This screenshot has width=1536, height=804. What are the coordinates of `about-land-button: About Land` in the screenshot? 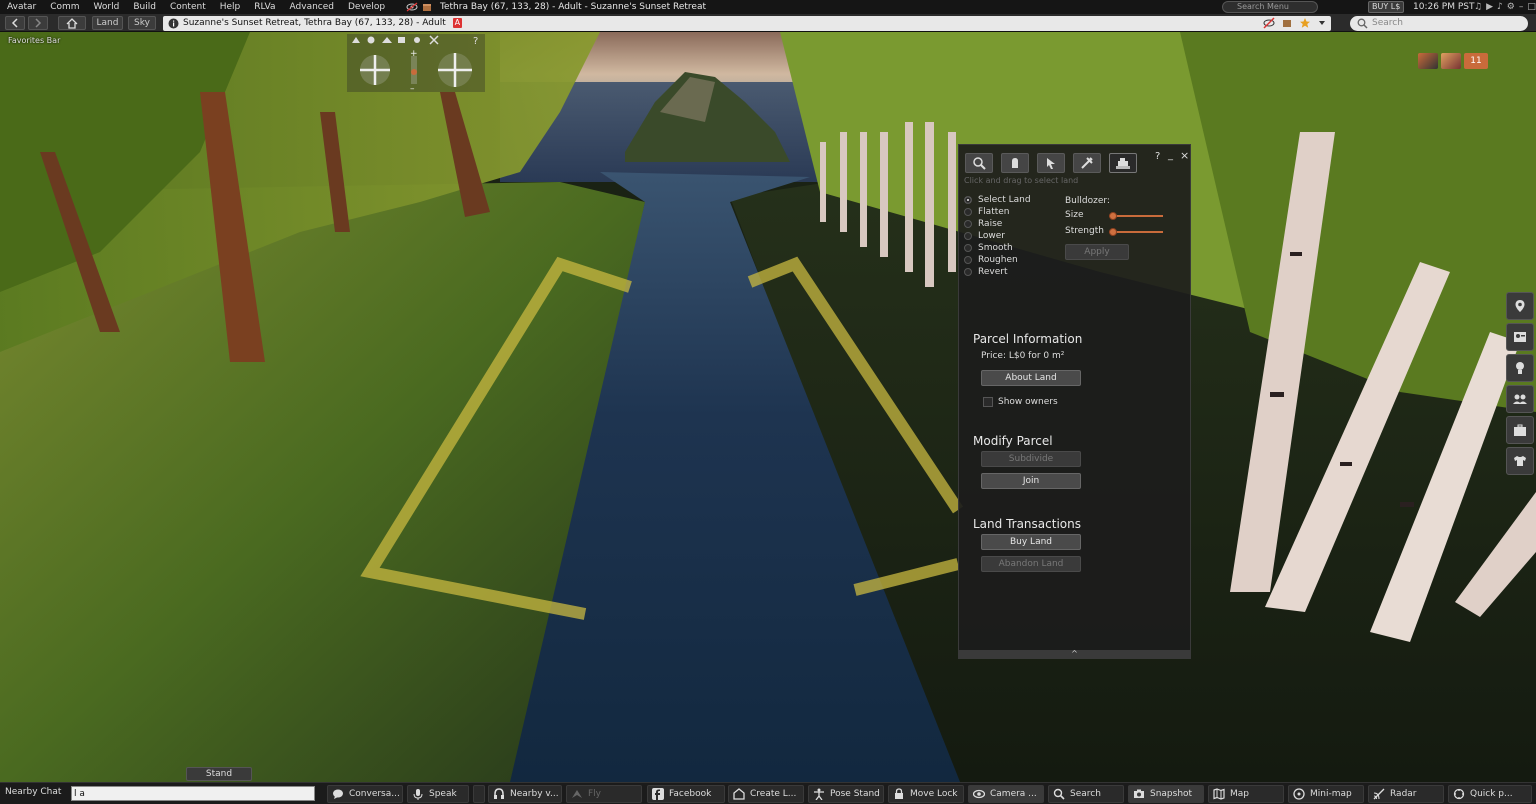 It's located at (1031, 378).